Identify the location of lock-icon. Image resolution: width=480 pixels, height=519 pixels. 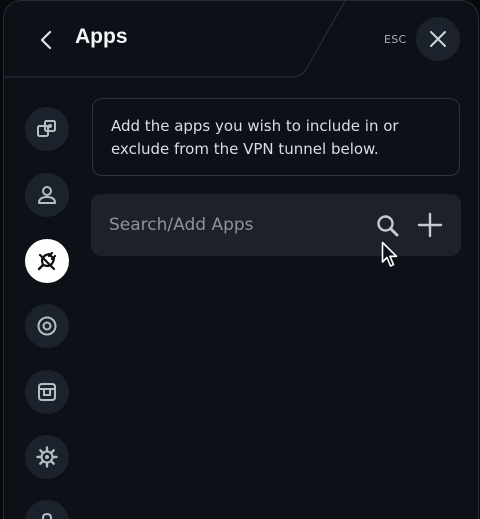
(47, 515).